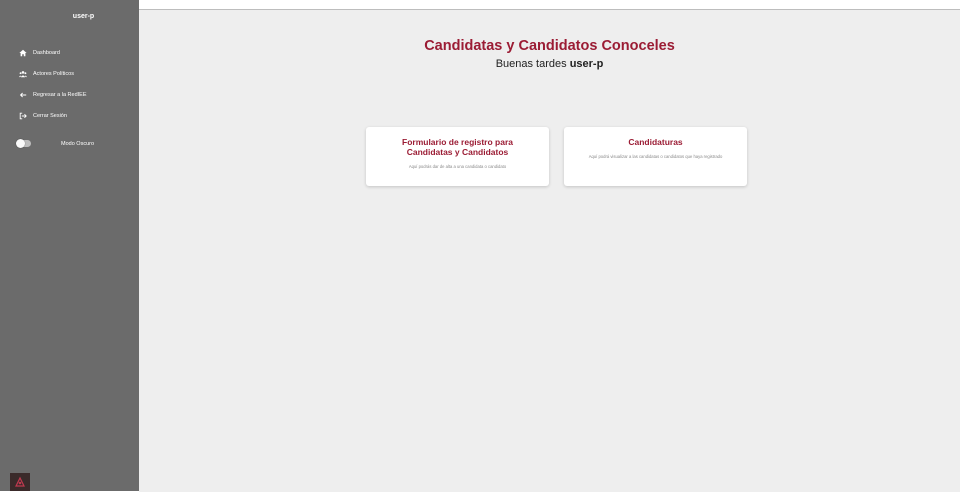  What do you see at coordinates (83, 16) in the screenshot?
I see `sidebar-username: user-p` at bounding box center [83, 16].